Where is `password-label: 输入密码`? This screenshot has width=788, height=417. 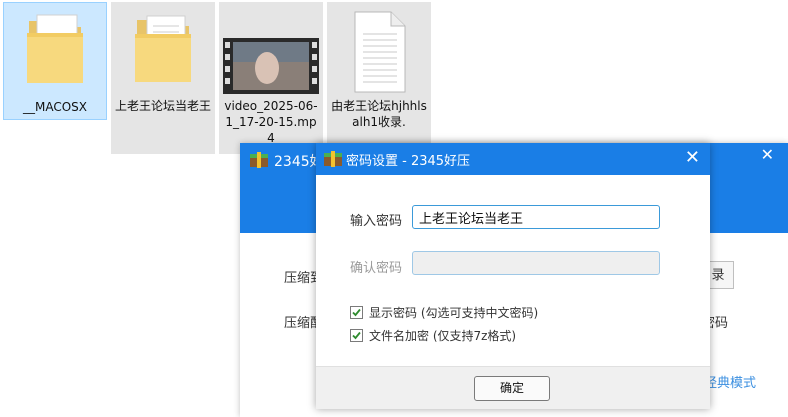 password-label: 输入密码 is located at coordinates (376, 221).